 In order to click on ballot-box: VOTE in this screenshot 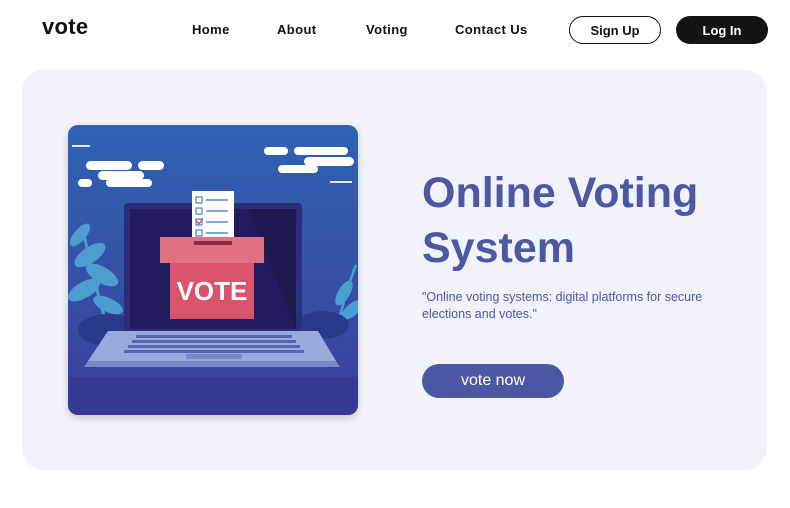, I will do `click(212, 278)`.